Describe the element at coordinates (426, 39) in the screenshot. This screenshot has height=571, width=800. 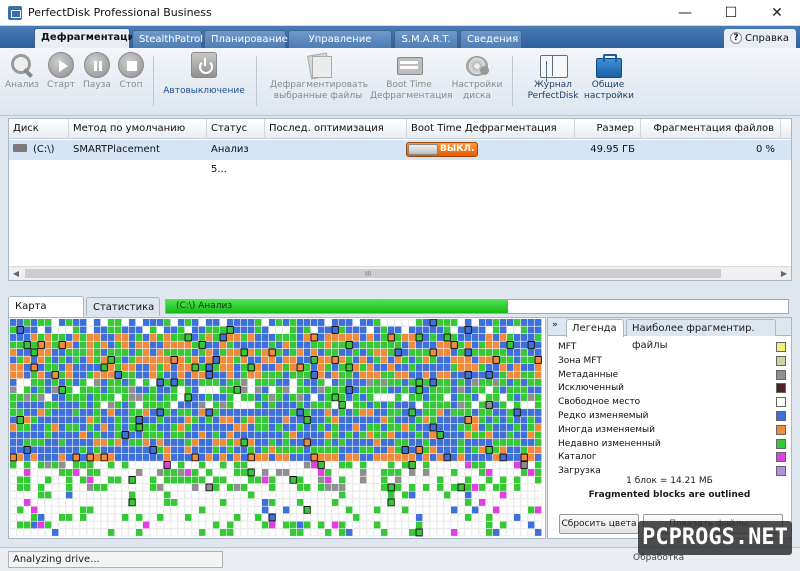
I see `tab-smart: S.M.A.R.T.` at that location.